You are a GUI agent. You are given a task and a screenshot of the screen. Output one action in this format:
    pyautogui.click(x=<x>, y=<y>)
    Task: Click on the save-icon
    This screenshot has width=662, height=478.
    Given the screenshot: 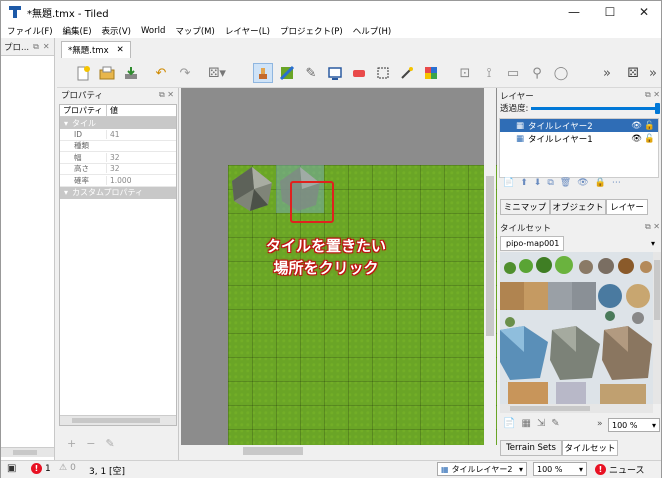 What is the action you would take?
    pyautogui.click(x=131, y=73)
    